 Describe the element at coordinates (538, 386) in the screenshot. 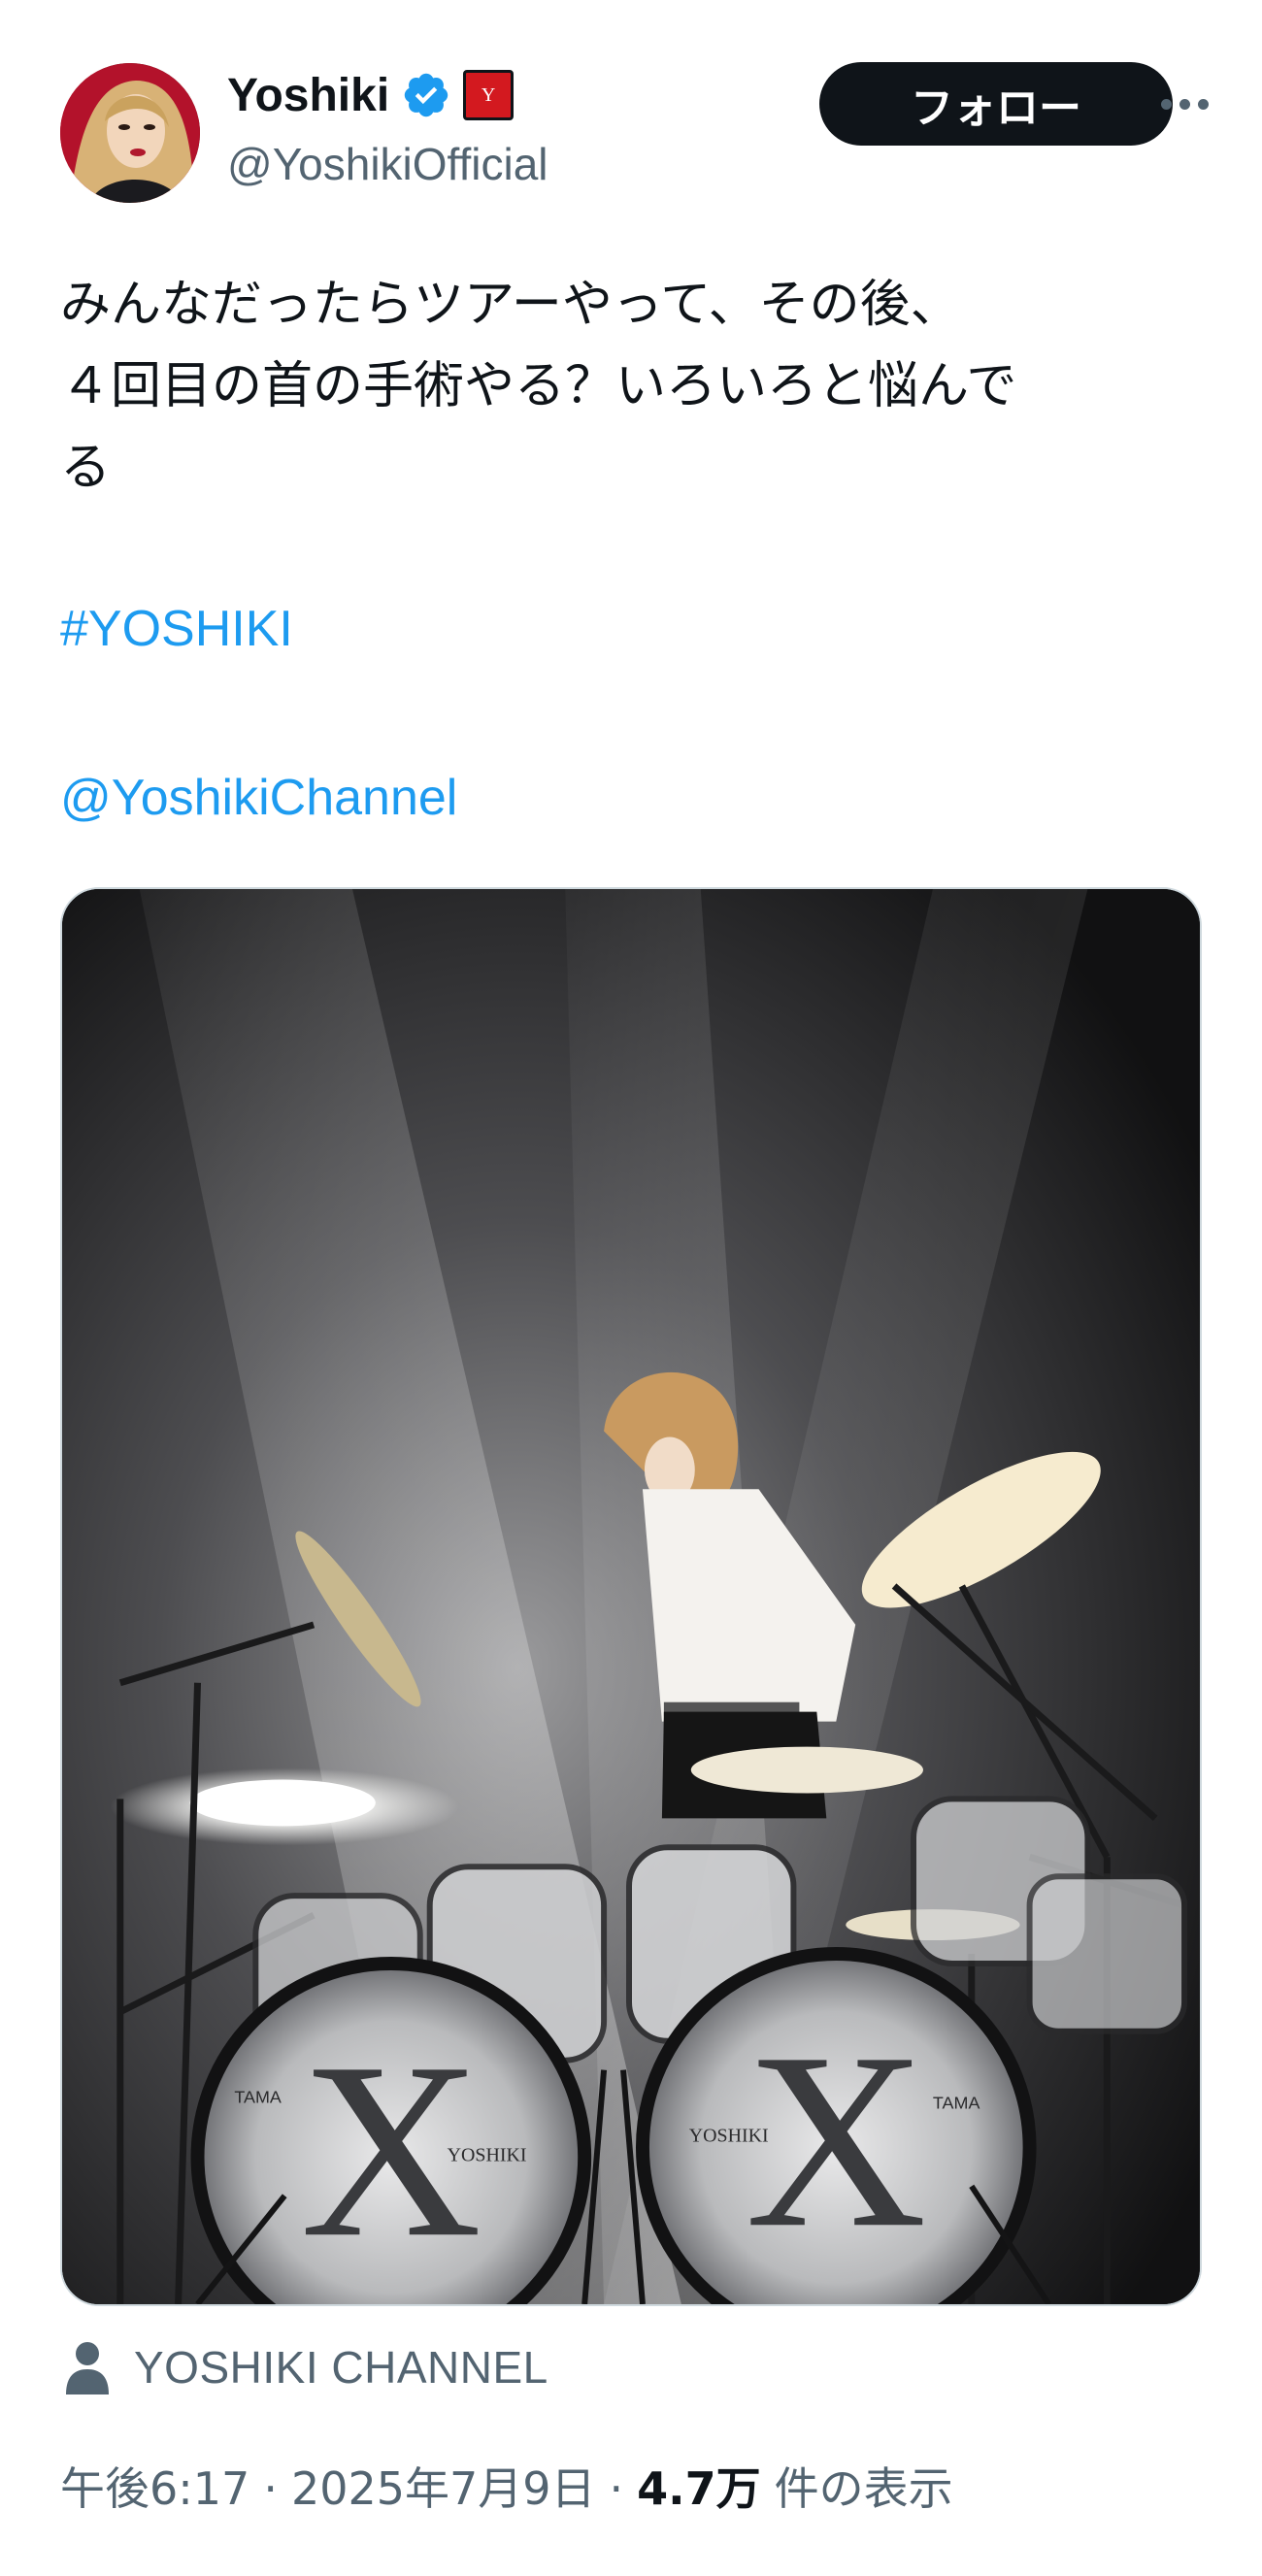

I see `tweet-line: ４回目の首の手術やる？いろいろと悩んで` at that location.